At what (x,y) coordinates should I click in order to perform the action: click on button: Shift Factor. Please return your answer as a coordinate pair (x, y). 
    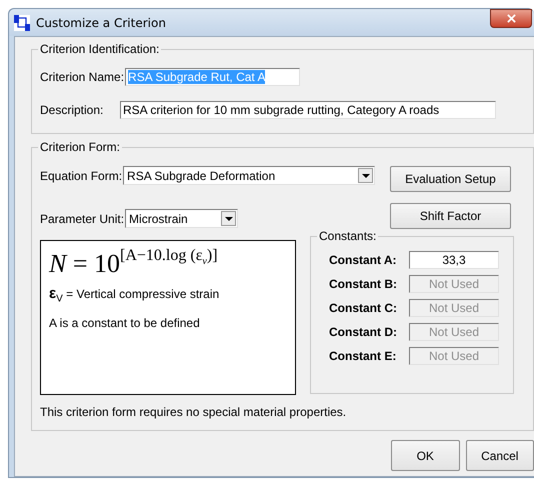
    Looking at the image, I should click on (450, 216).